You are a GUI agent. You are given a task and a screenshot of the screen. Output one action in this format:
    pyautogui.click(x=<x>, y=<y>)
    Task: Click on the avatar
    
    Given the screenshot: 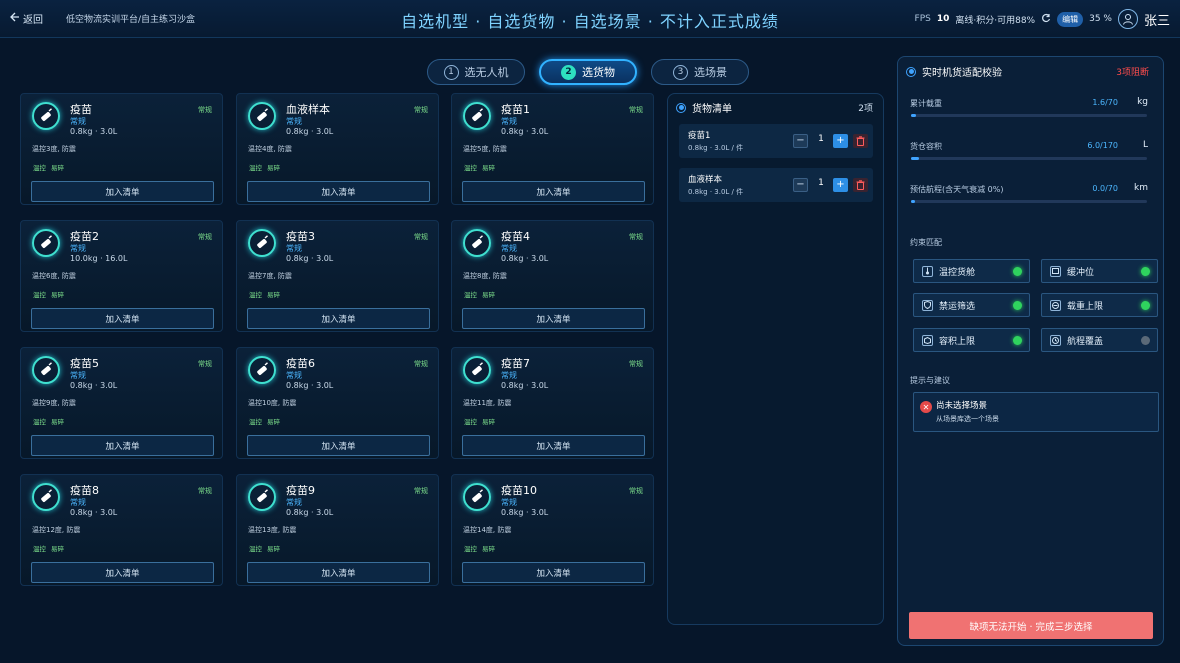 What is the action you would take?
    pyautogui.click(x=1127, y=19)
    